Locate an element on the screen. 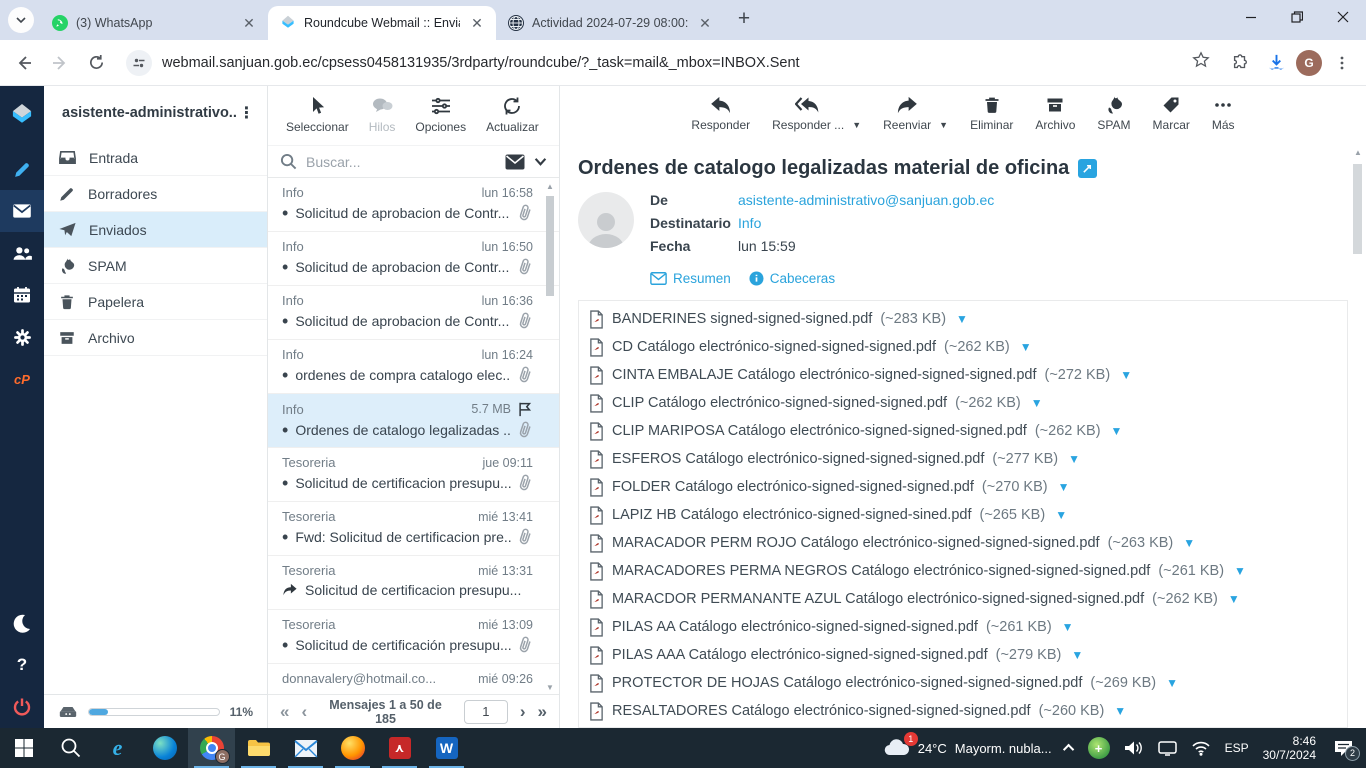 This screenshot has width=1366, height=768. more-button: Más is located at coordinates (1223, 120).